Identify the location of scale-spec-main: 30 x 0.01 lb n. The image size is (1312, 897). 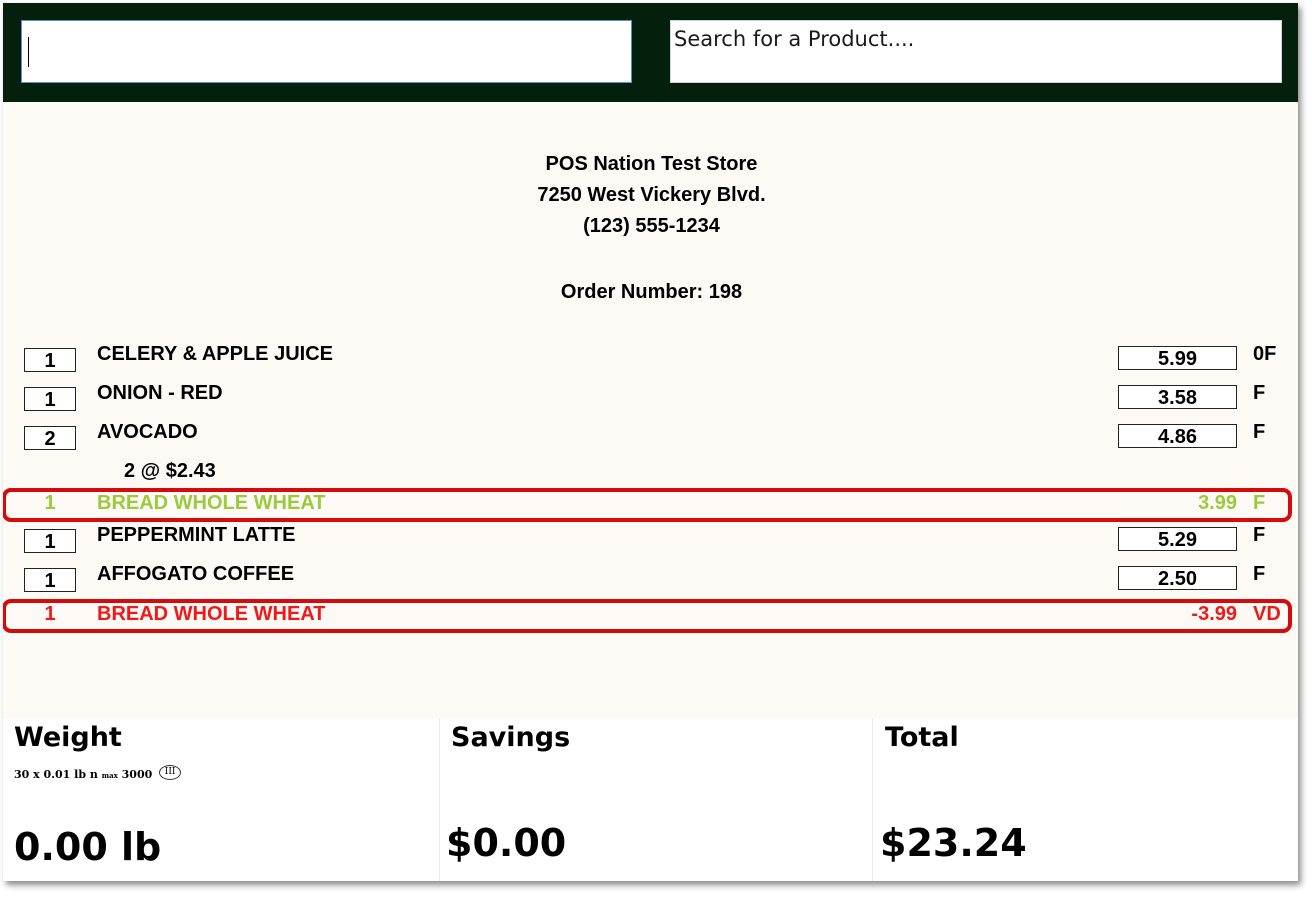
(56, 774).